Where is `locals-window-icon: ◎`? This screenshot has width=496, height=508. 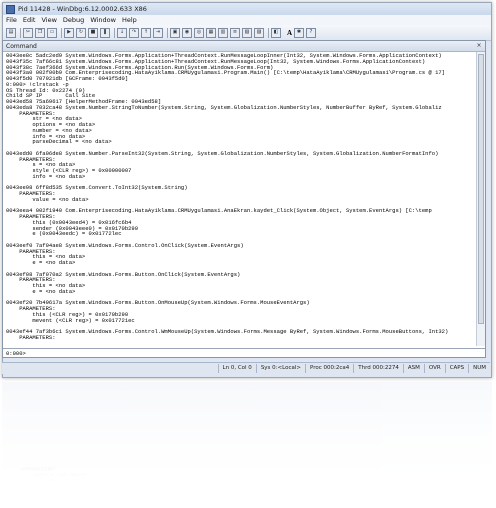 locals-window-icon: ◎ is located at coordinates (199, 32).